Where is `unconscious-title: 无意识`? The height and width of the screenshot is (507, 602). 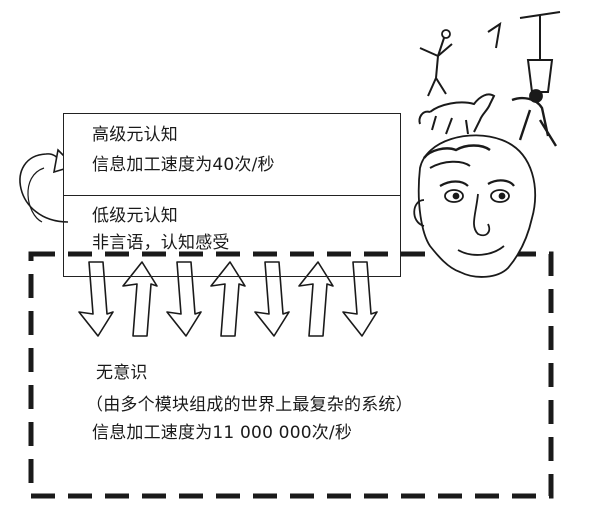
unconscious-title: 无意识 is located at coordinates (122, 373).